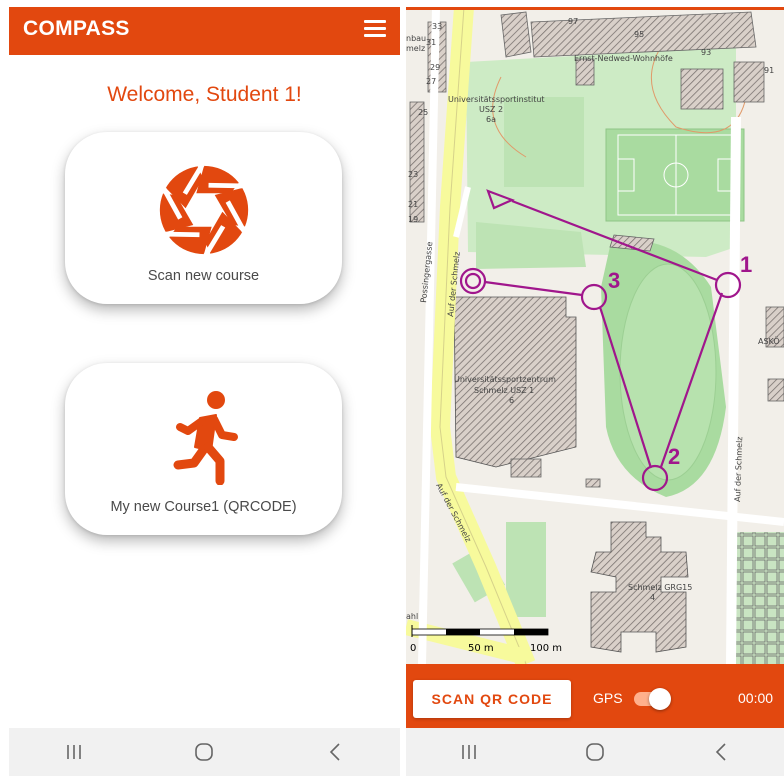 Image resolution: width=784 pixels, height=776 pixels. I want to click on control-number: 1, so click(746, 264).